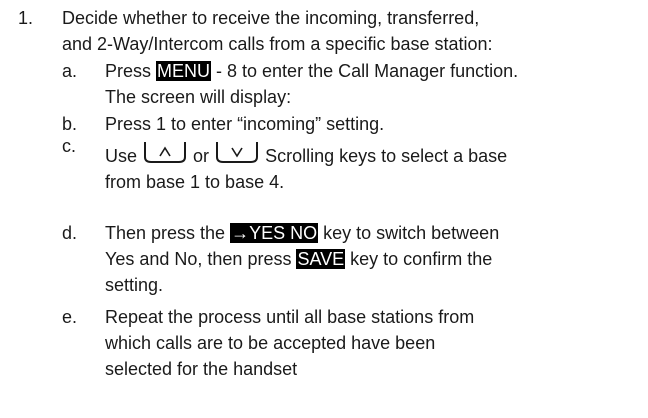 This screenshot has width=648, height=418. I want to click on substep-c-post: Scrolling keys to select a base, so click(386, 156).